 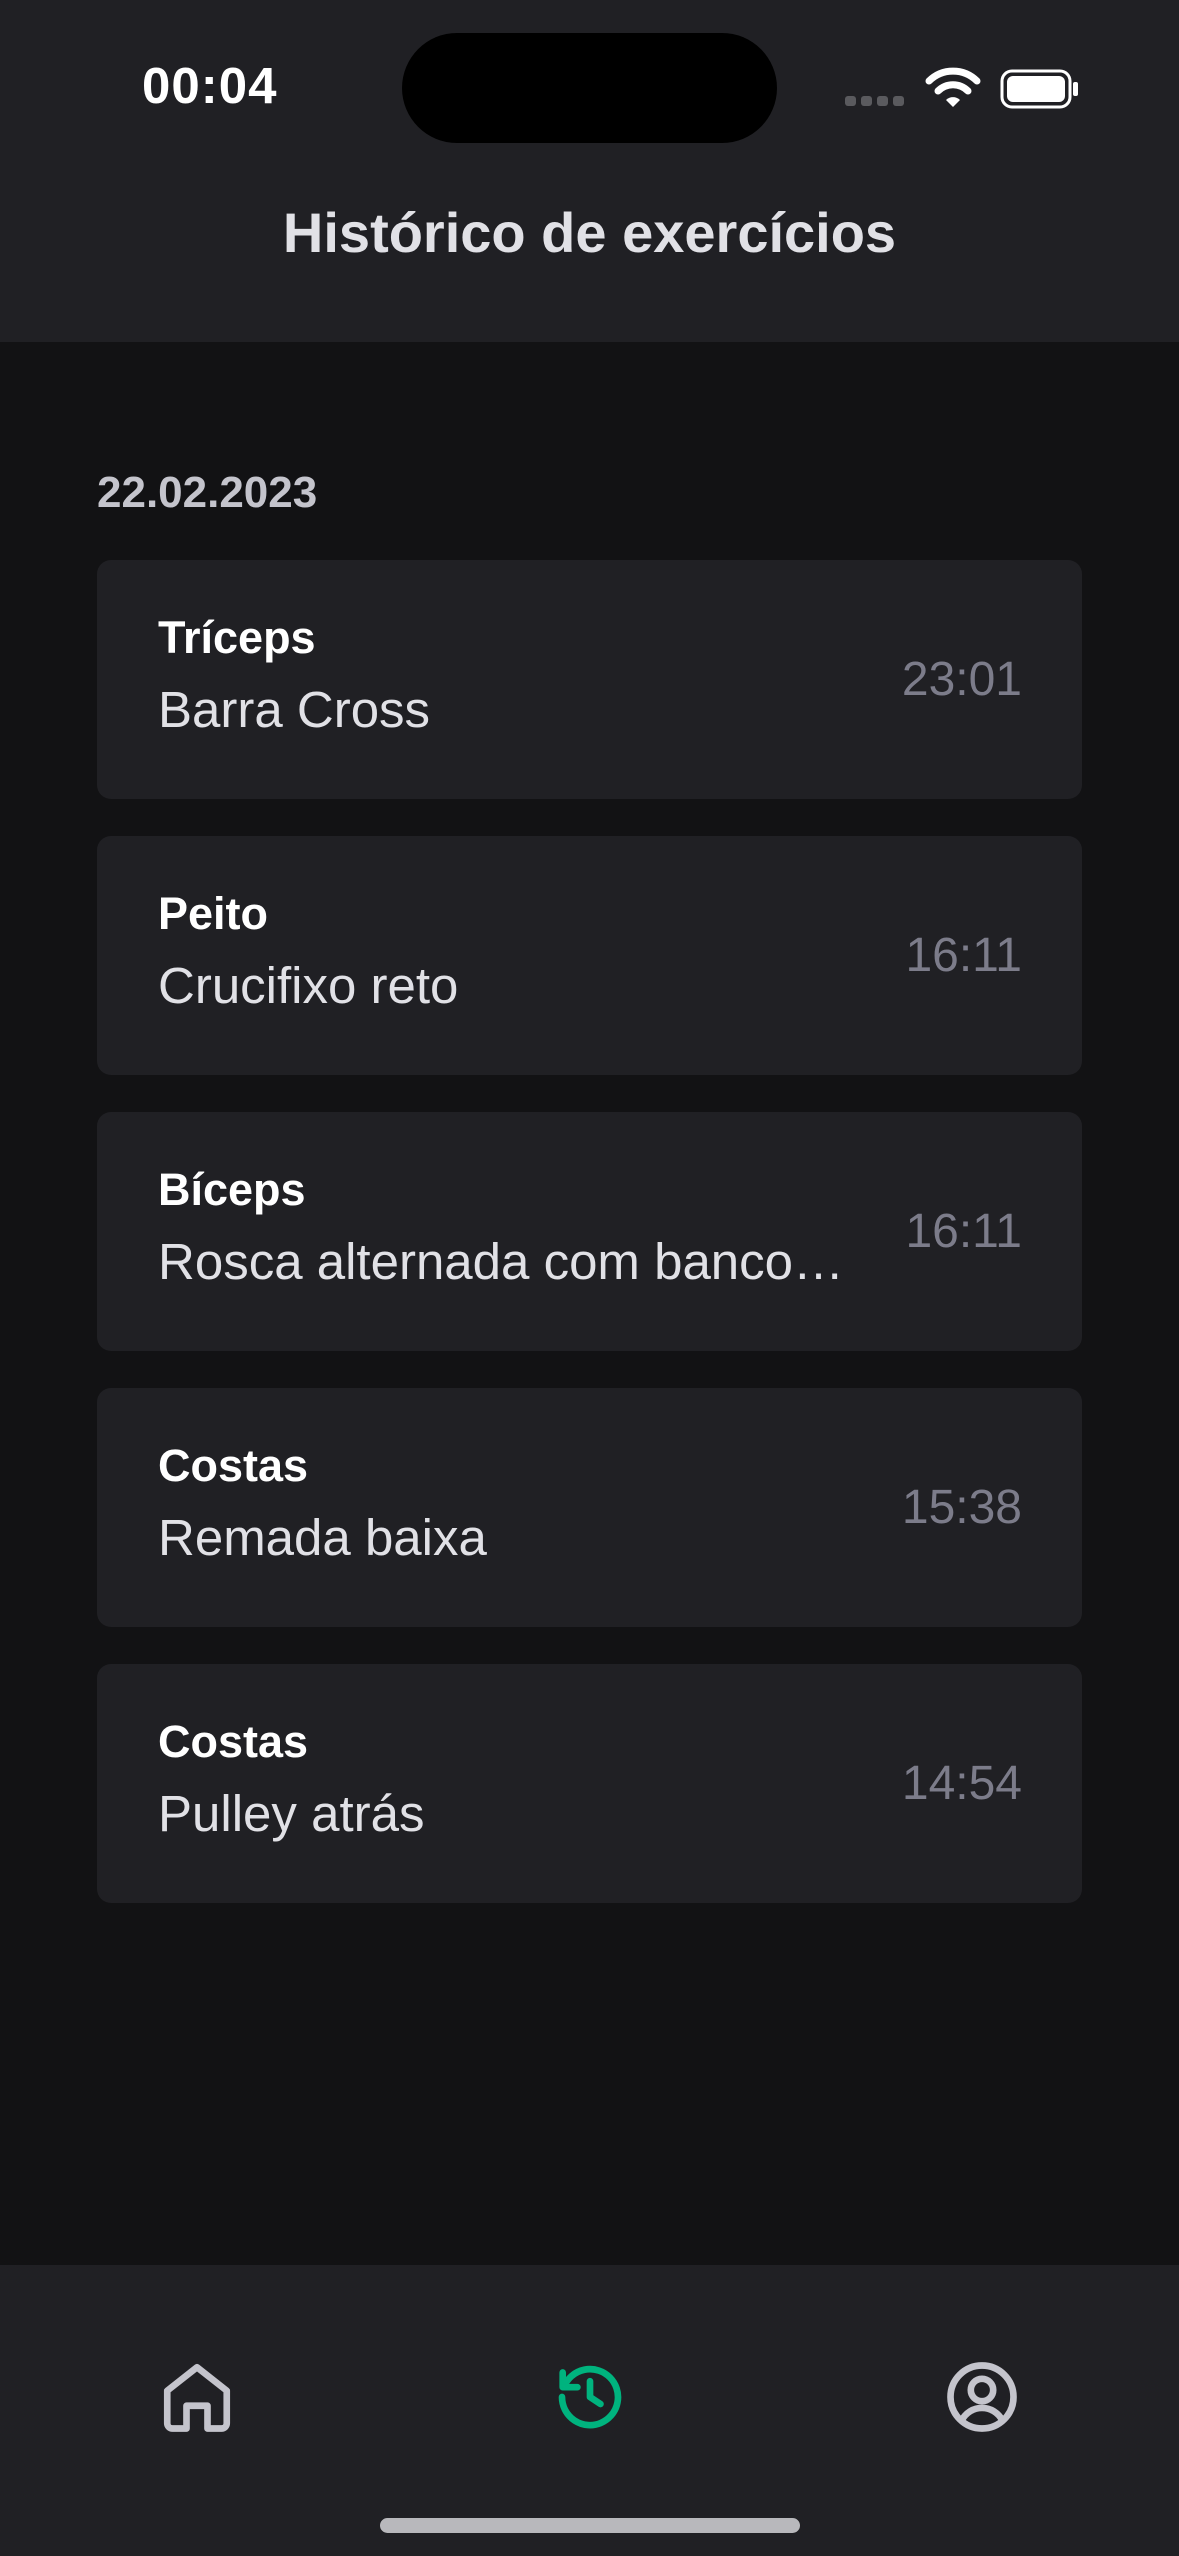 What do you see at coordinates (207, 492) in the screenshot?
I see `section-date: 22.02.2023` at bounding box center [207, 492].